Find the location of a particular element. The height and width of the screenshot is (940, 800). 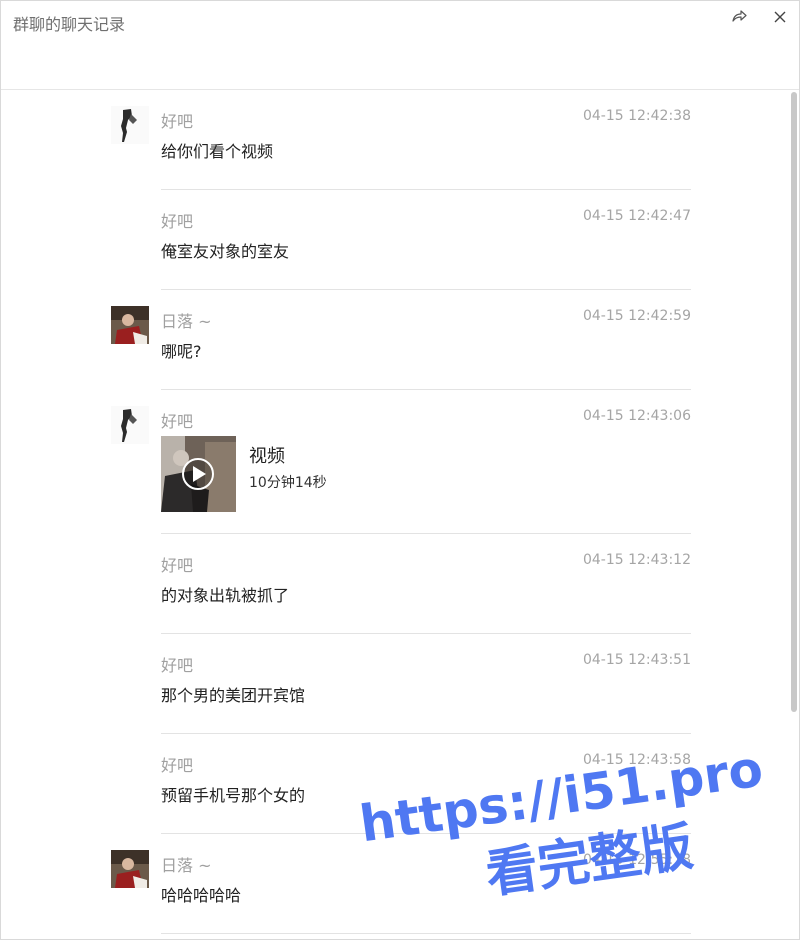

message-item: 好吧 04-15 12:42:47 俺室友对象的室友 is located at coordinates (395, 240).